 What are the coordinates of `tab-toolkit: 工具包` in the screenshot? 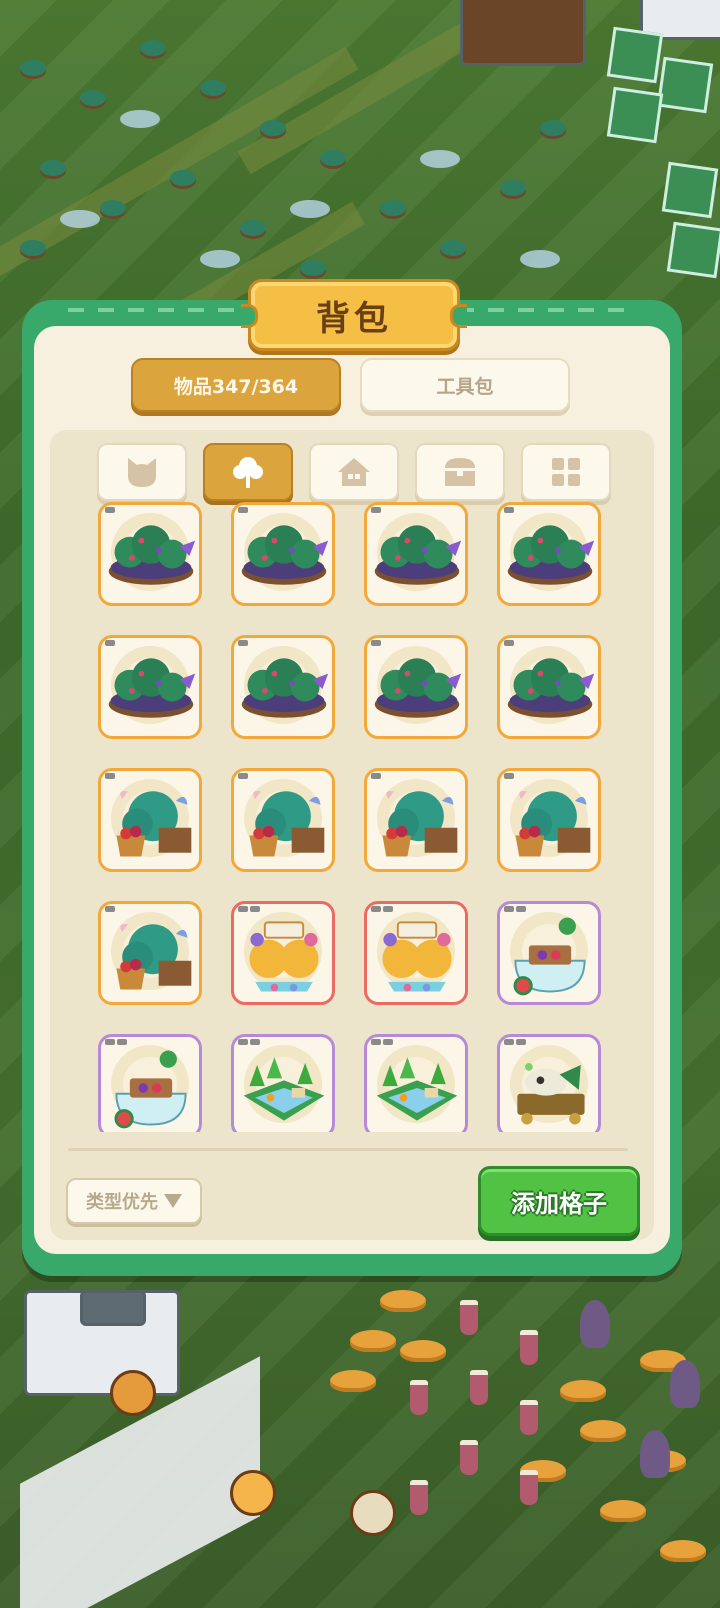 It's located at (465, 385).